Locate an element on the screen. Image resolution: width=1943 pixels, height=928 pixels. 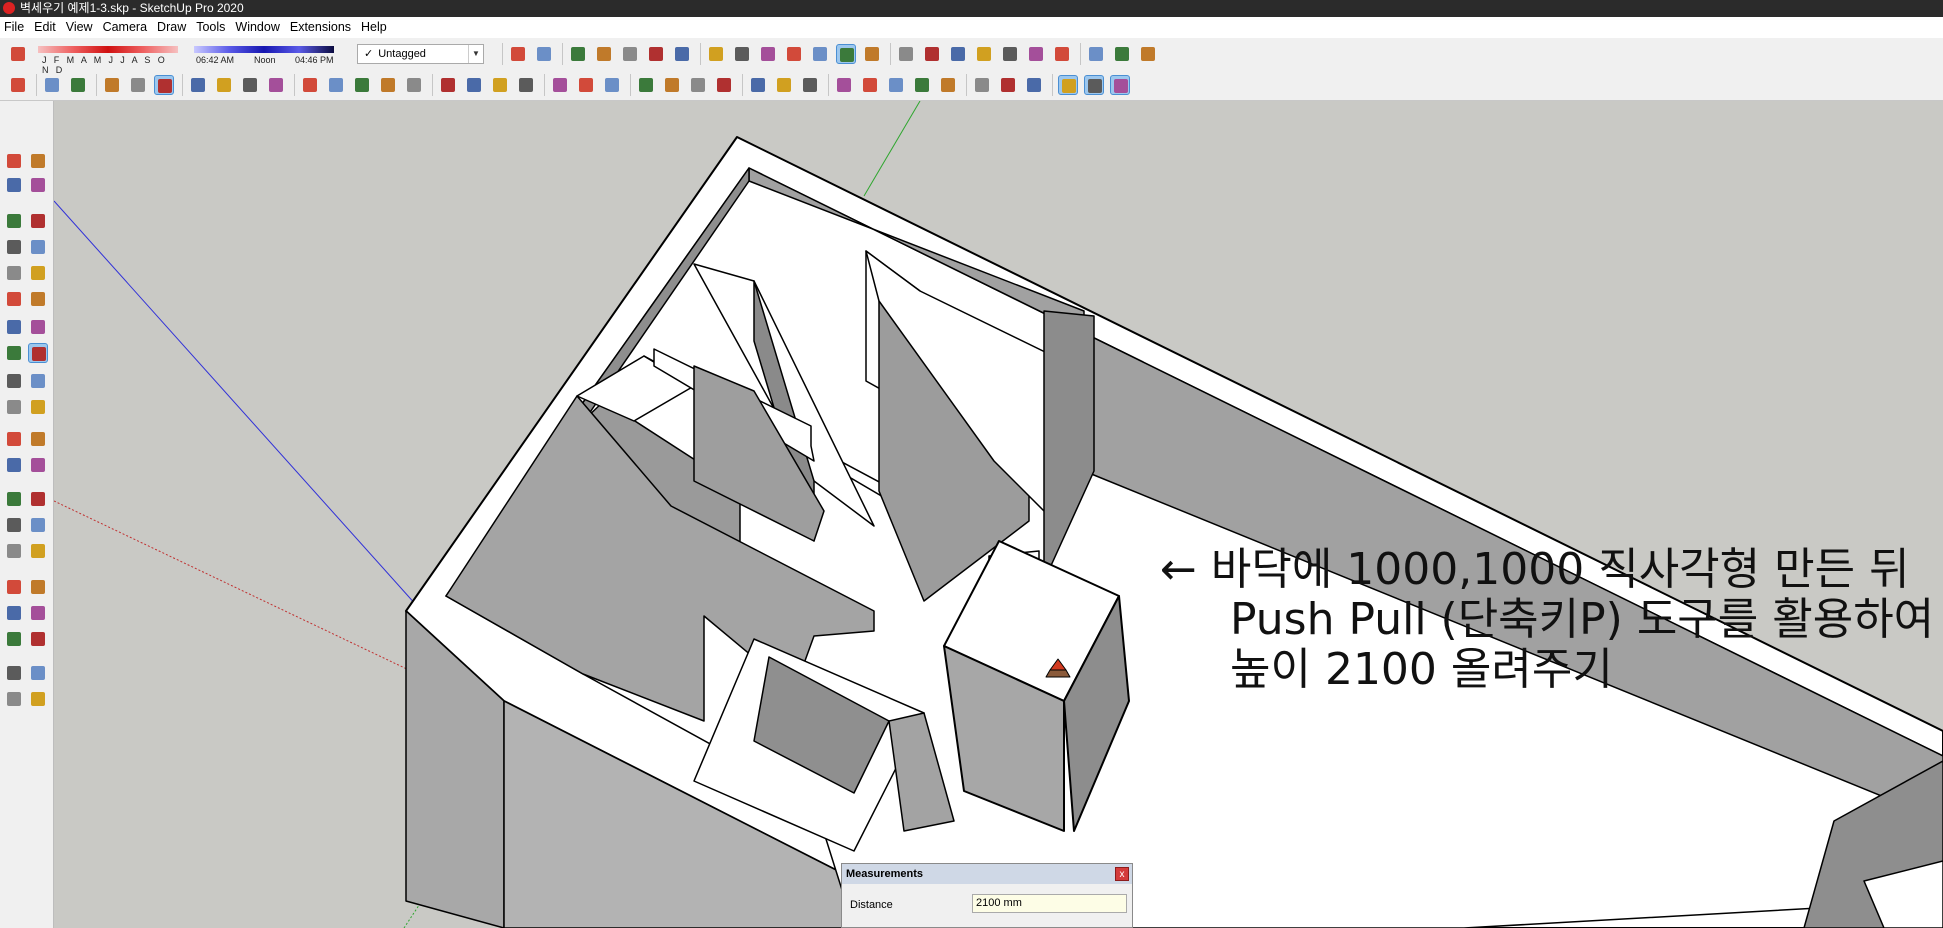
freehand-icon is located at coordinates (38, 221).